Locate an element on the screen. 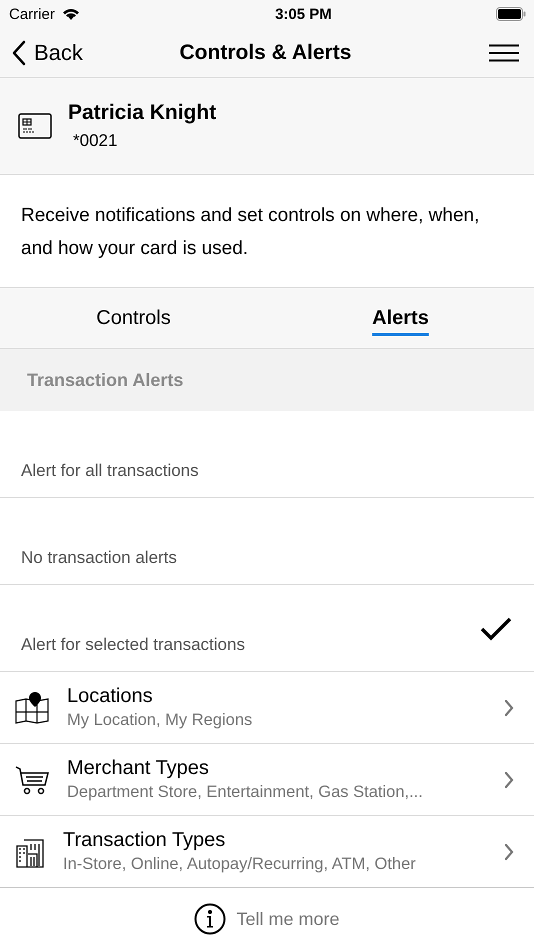 Image resolution: width=534 pixels, height=950 pixels. back-button: Back is located at coordinates (47, 53).